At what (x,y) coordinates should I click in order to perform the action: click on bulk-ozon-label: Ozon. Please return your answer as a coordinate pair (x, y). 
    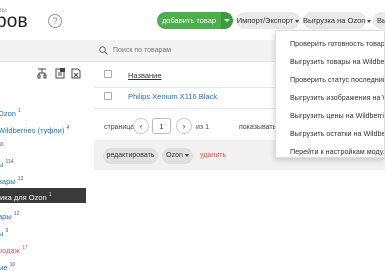
    Looking at the image, I should click on (174, 155).